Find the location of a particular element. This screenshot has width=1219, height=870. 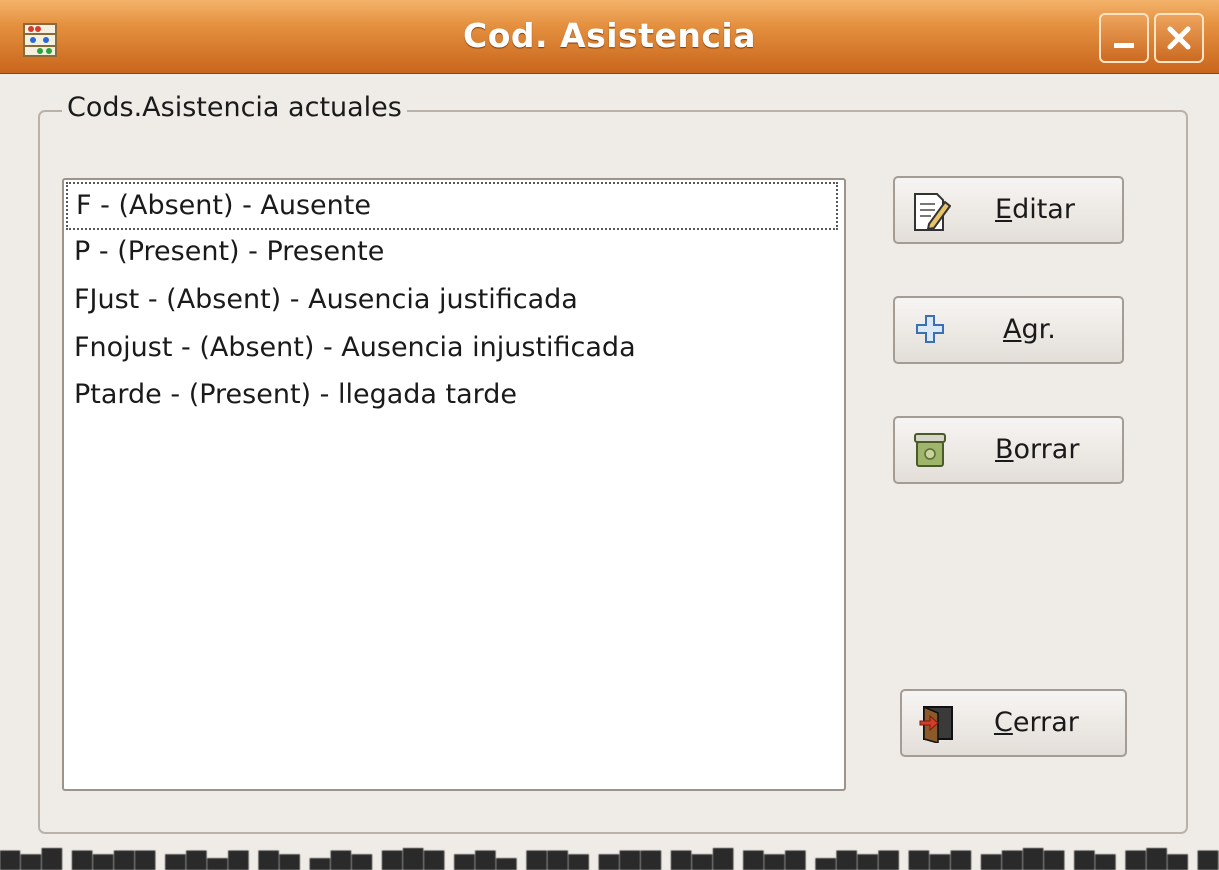

close-button is located at coordinates (1179, 38).